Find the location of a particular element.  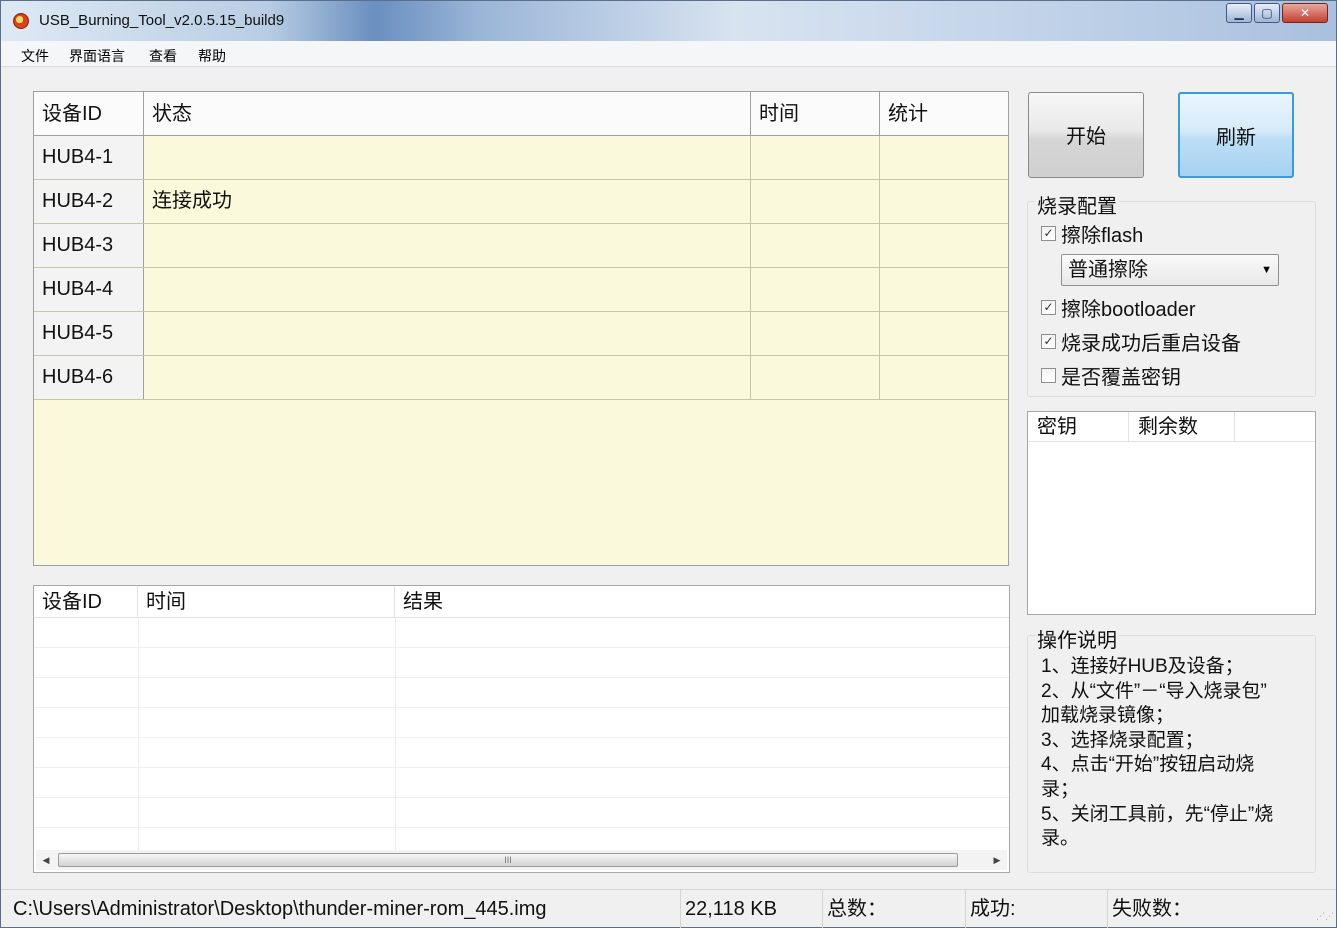

device-id-cell: HUB4-4 is located at coordinates (89, 289).